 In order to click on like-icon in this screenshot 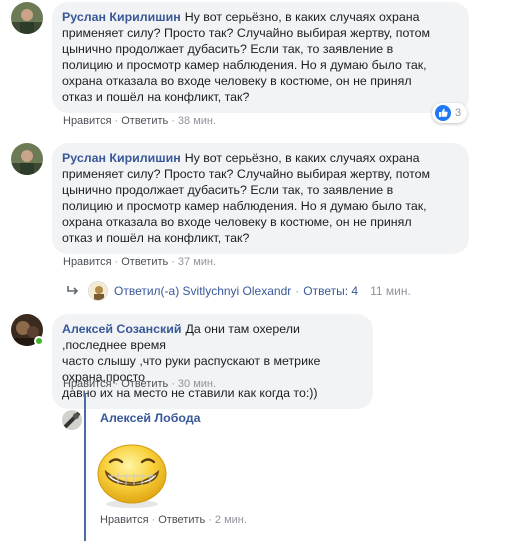, I will do `click(443, 113)`.